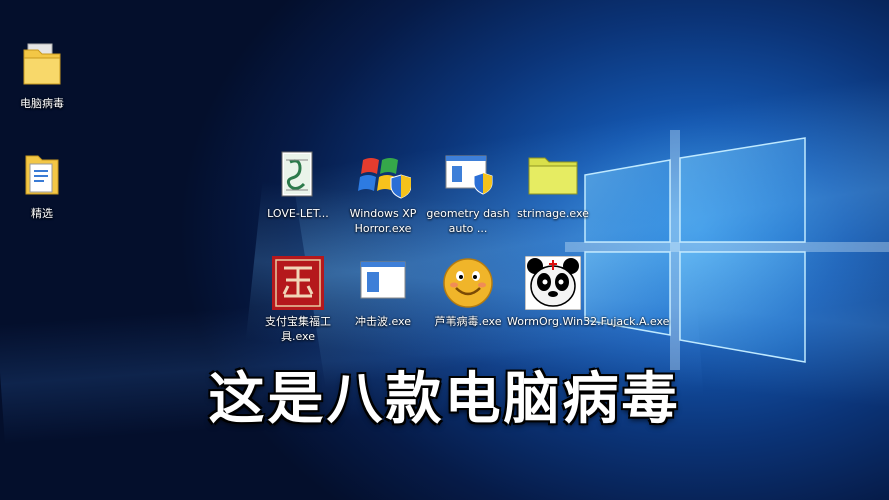 This screenshot has height=500, width=889. Describe the element at coordinates (42, 65) in the screenshot. I see `folder-icon` at that location.